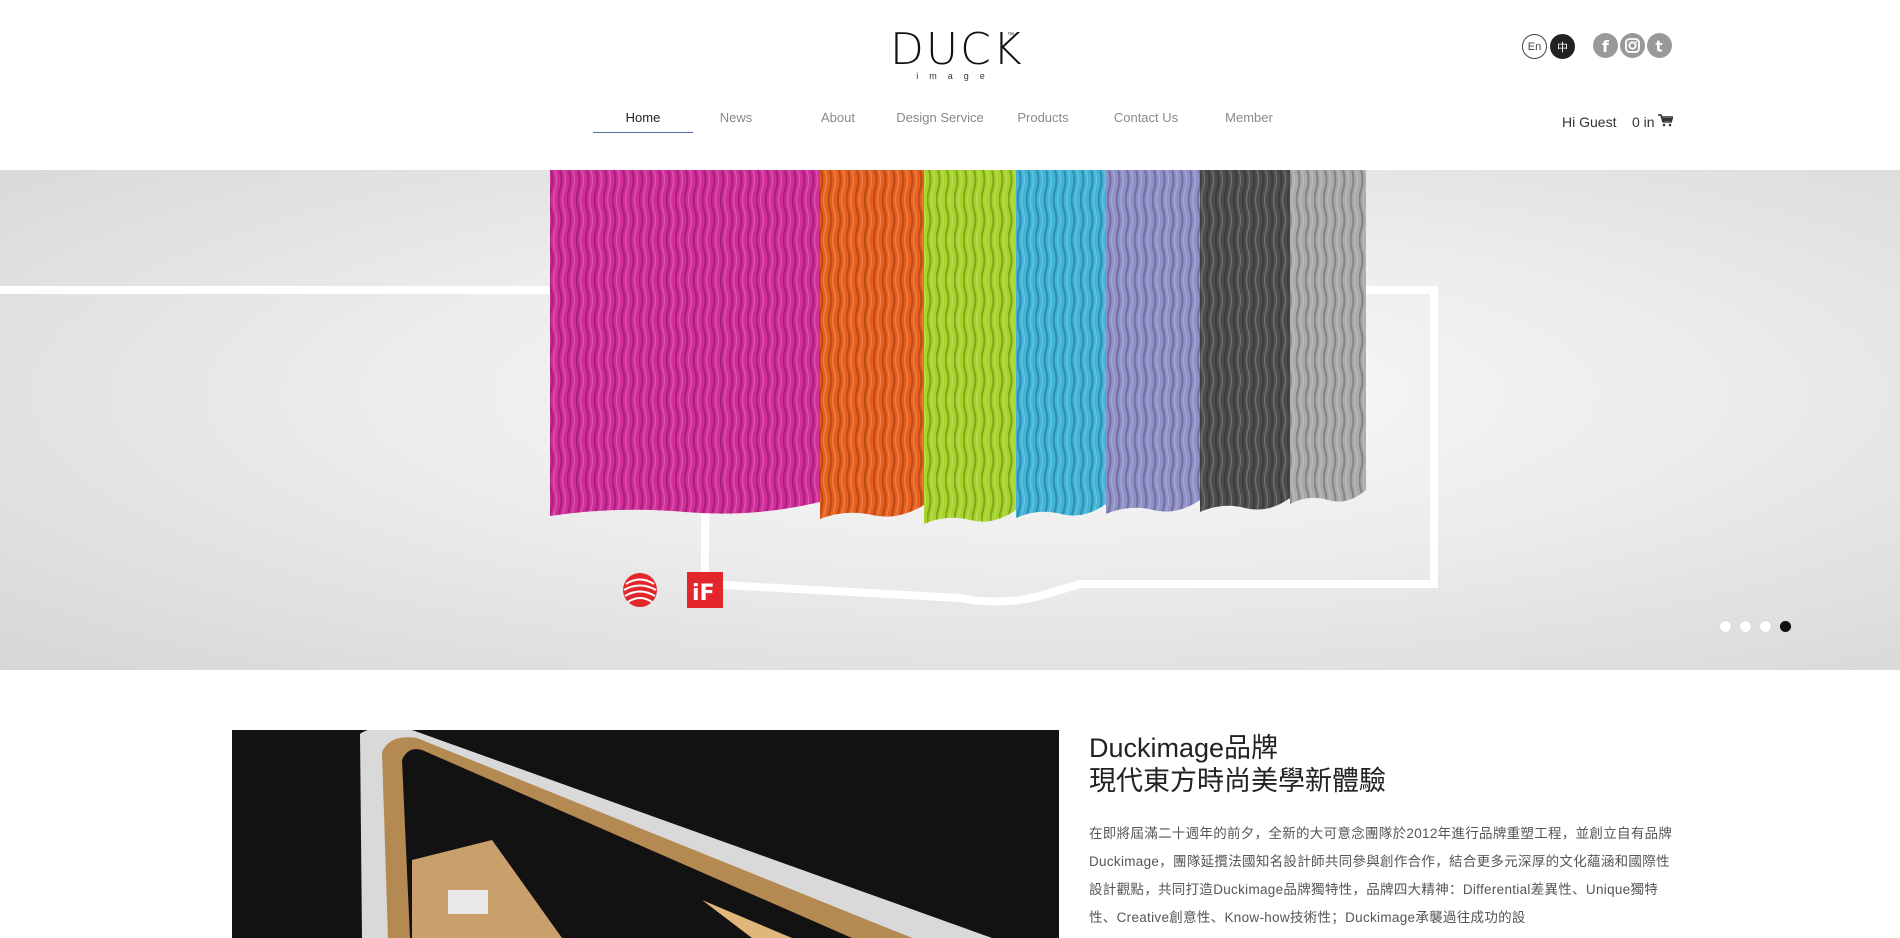  I want to click on nav-item-design-service: Design Service, so click(940, 120).